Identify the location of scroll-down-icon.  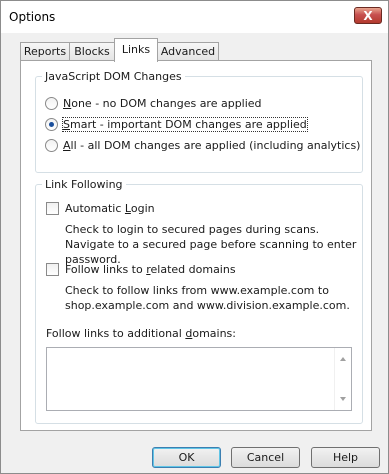
(343, 399).